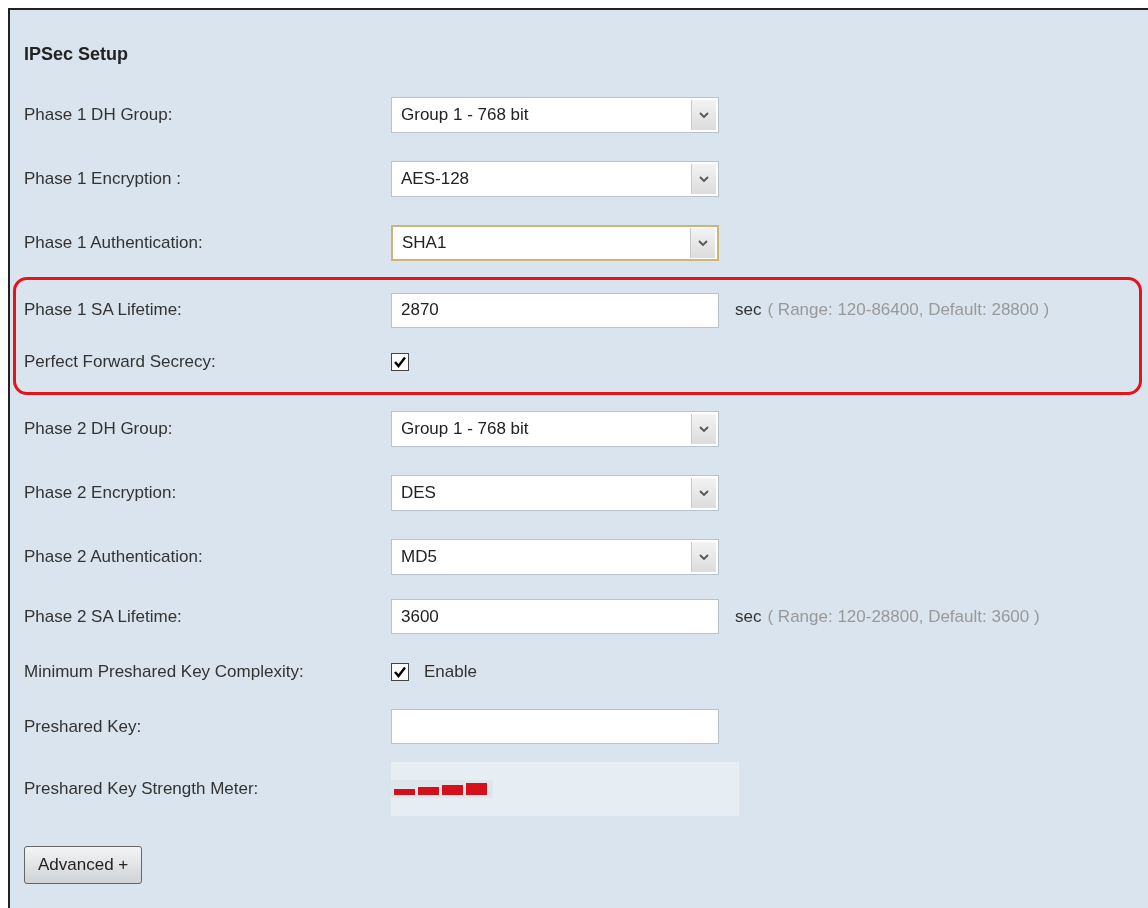  Describe the element at coordinates (555, 493) in the screenshot. I see `dropdown: DES` at that location.